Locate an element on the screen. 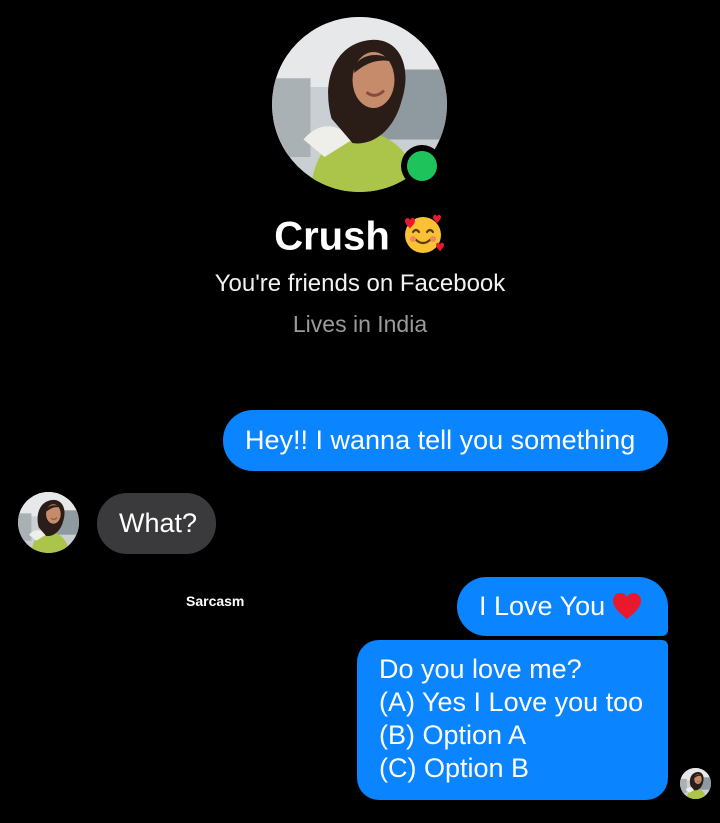  profile-name: Crush is located at coordinates (332, 237).